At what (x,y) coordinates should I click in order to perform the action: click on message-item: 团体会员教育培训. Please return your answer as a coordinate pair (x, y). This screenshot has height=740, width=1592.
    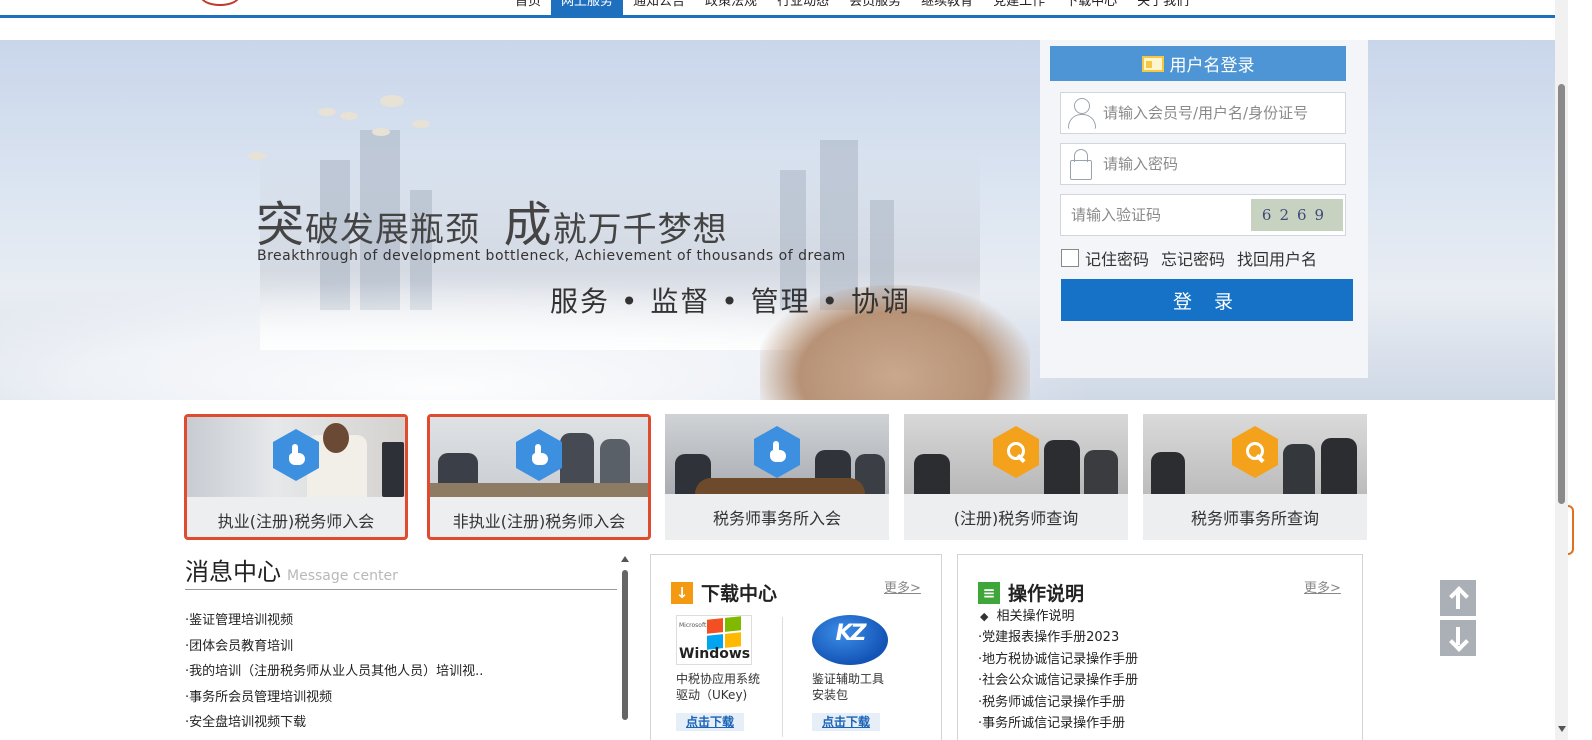
    Looking at the image, I should click on (334, 647).